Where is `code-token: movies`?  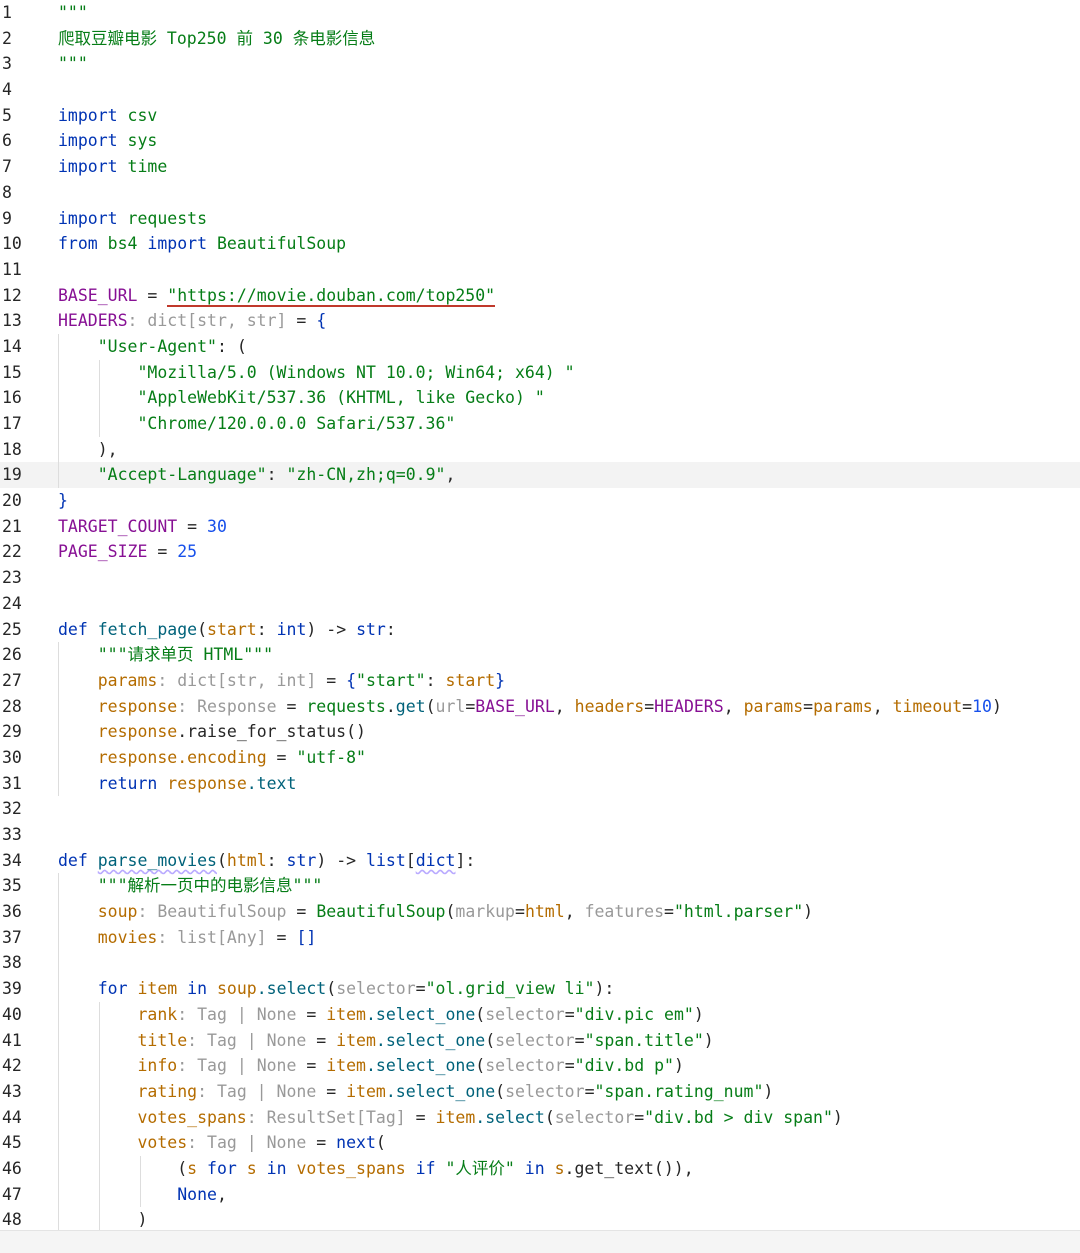
code-token: movies is located at coordinates (108, 937).